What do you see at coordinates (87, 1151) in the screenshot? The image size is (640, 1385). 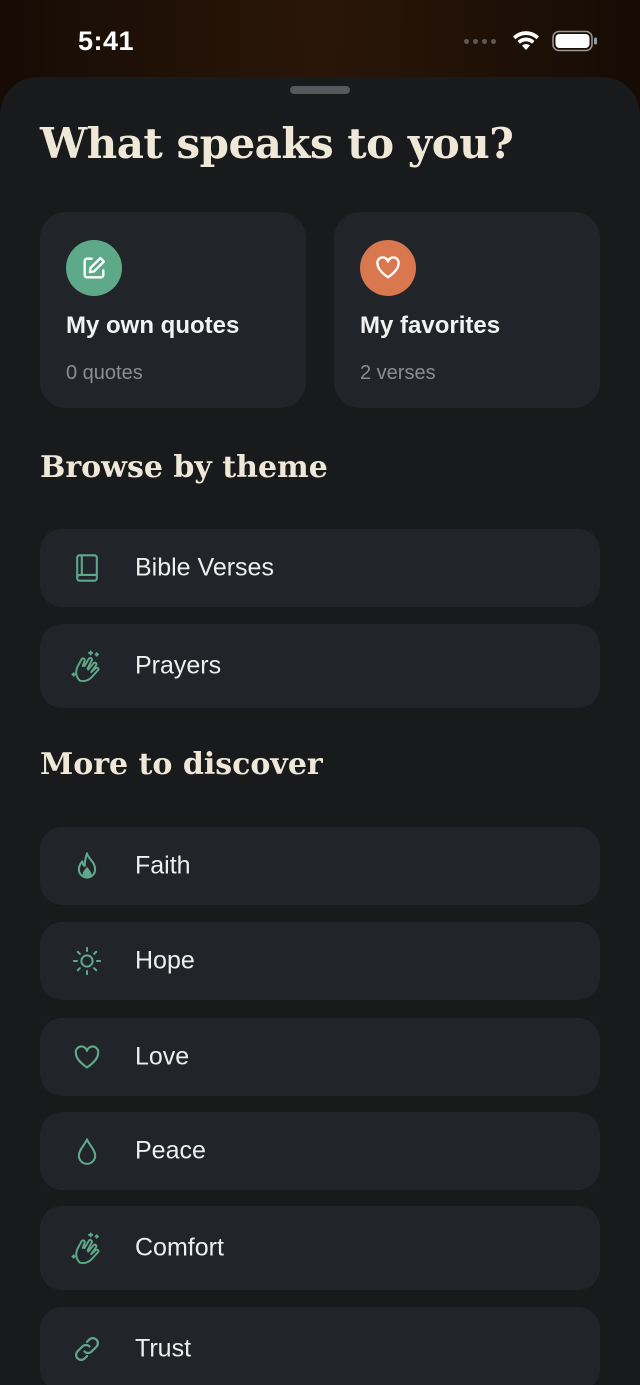 I see `droplet-icon` at bounding box center [87, 1151].